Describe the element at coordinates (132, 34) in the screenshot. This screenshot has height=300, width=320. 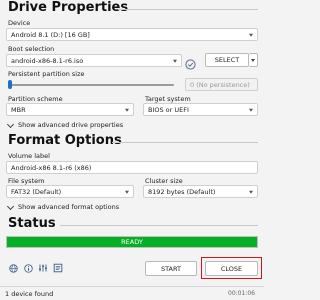
I see `device-dropdown: Android 8.1 (D:) [16 GB]` at that location.